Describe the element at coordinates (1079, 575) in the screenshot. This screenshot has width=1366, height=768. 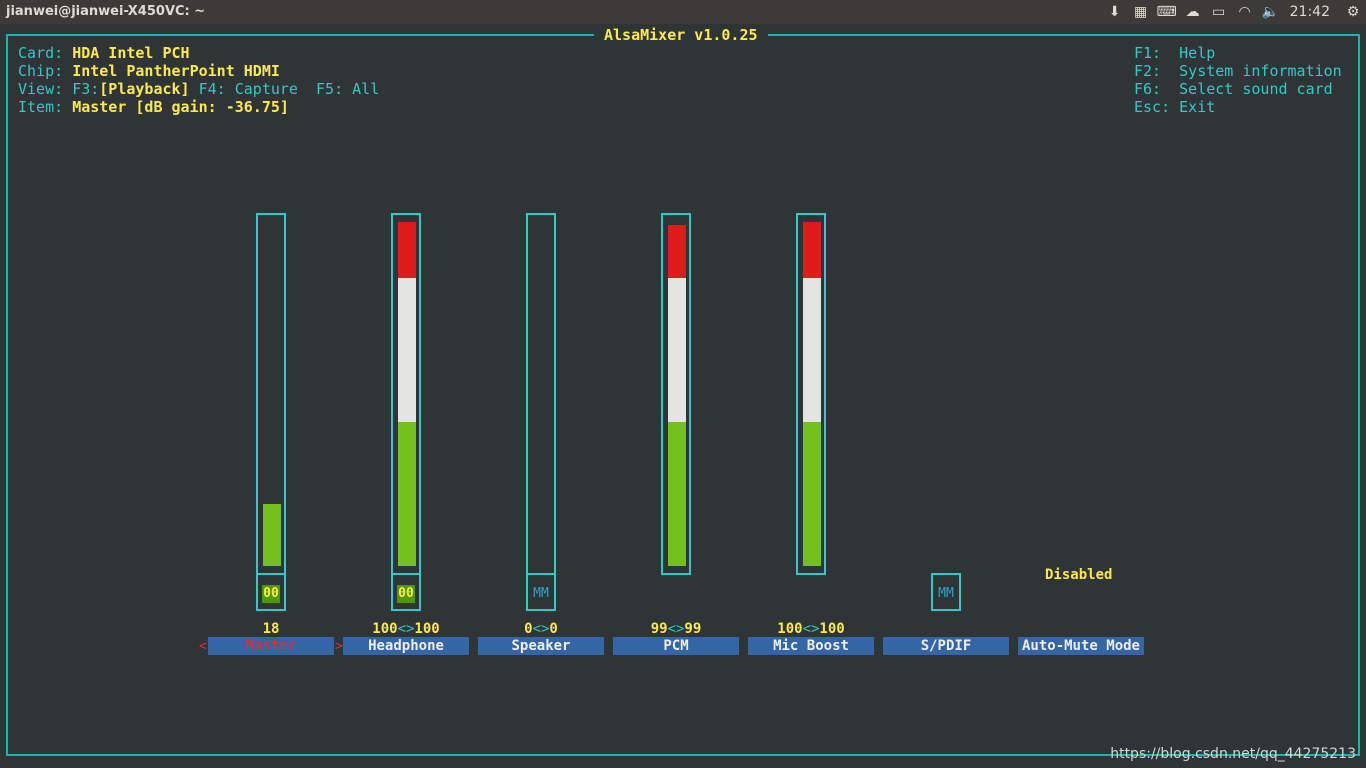
I see `auto-mute-status: Disabled` at that location.